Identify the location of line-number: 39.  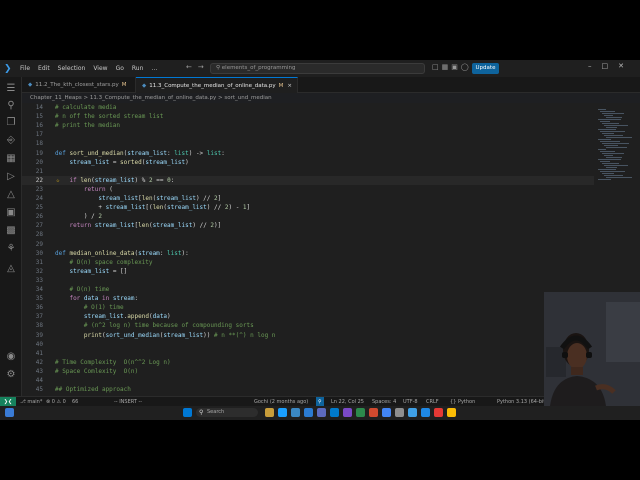
(39, 335).